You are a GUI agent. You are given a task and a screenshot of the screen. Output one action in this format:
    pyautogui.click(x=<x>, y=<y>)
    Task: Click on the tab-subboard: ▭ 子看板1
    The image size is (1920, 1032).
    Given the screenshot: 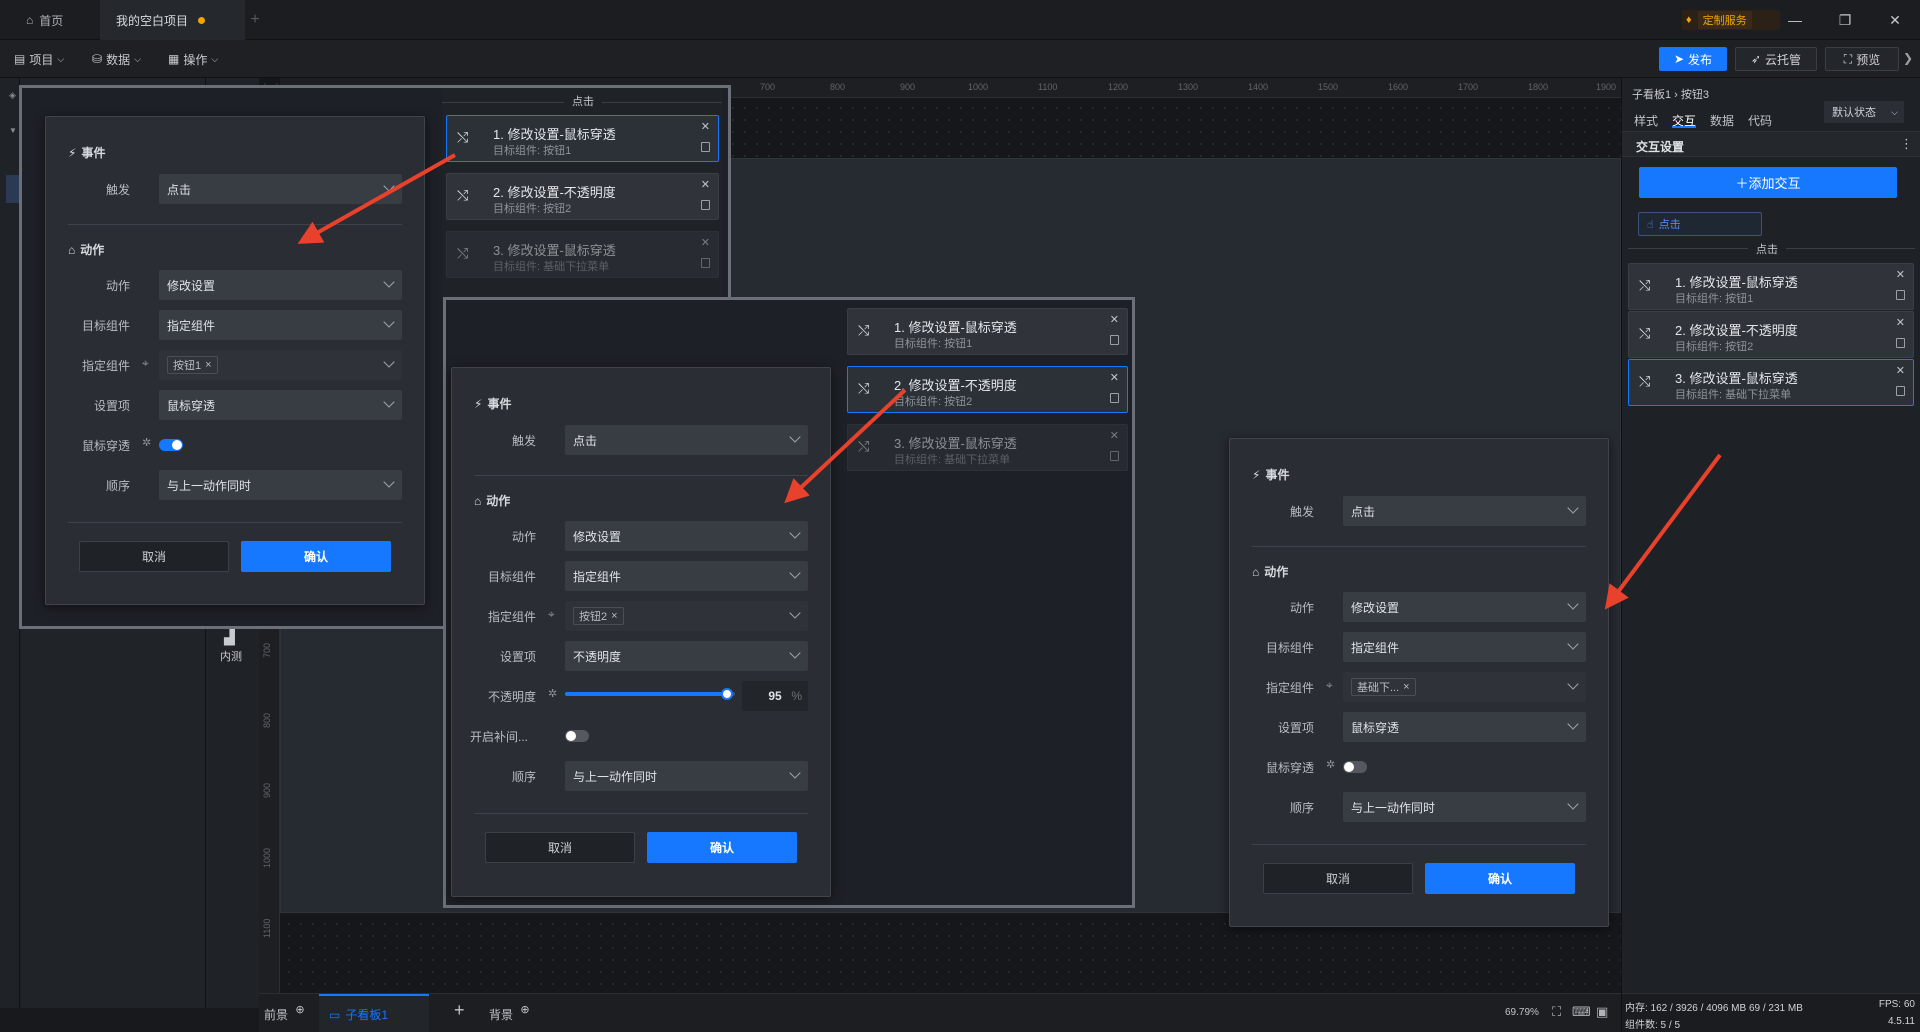 What is the action you would take?
    pyautogui.click(x=374, y=1013)
    